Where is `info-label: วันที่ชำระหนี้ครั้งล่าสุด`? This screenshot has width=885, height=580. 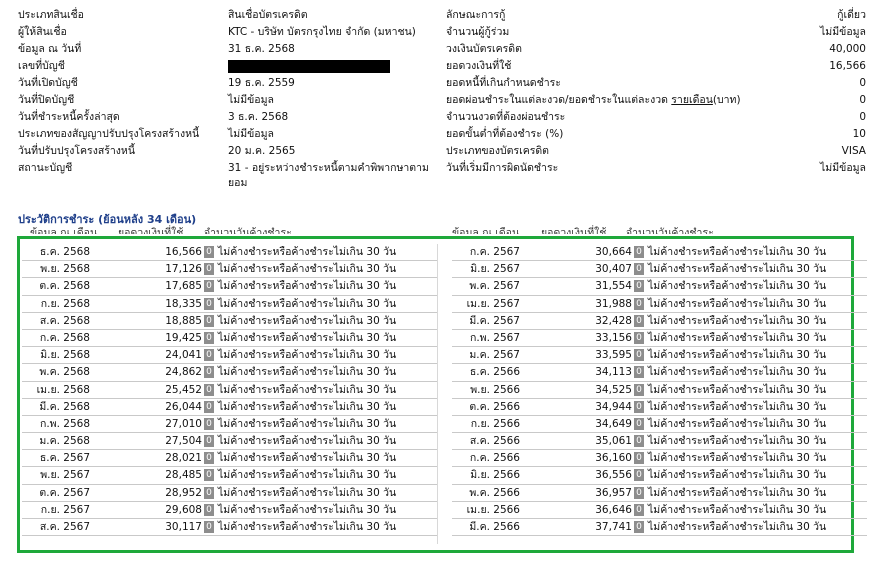 info-label: วันที่ชำระหนี้ครั้งล่าสุด is located at coordinates (69, 117).